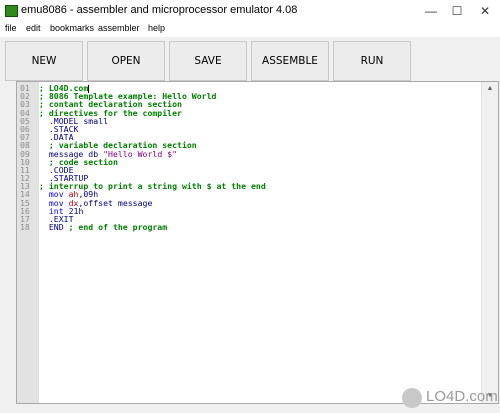 The height and width of the screenshot is (413, 500). What do you see at coordinates (11, 28) in the screenshot?
I see `menu-file: file` at bounding box center [11, 28].